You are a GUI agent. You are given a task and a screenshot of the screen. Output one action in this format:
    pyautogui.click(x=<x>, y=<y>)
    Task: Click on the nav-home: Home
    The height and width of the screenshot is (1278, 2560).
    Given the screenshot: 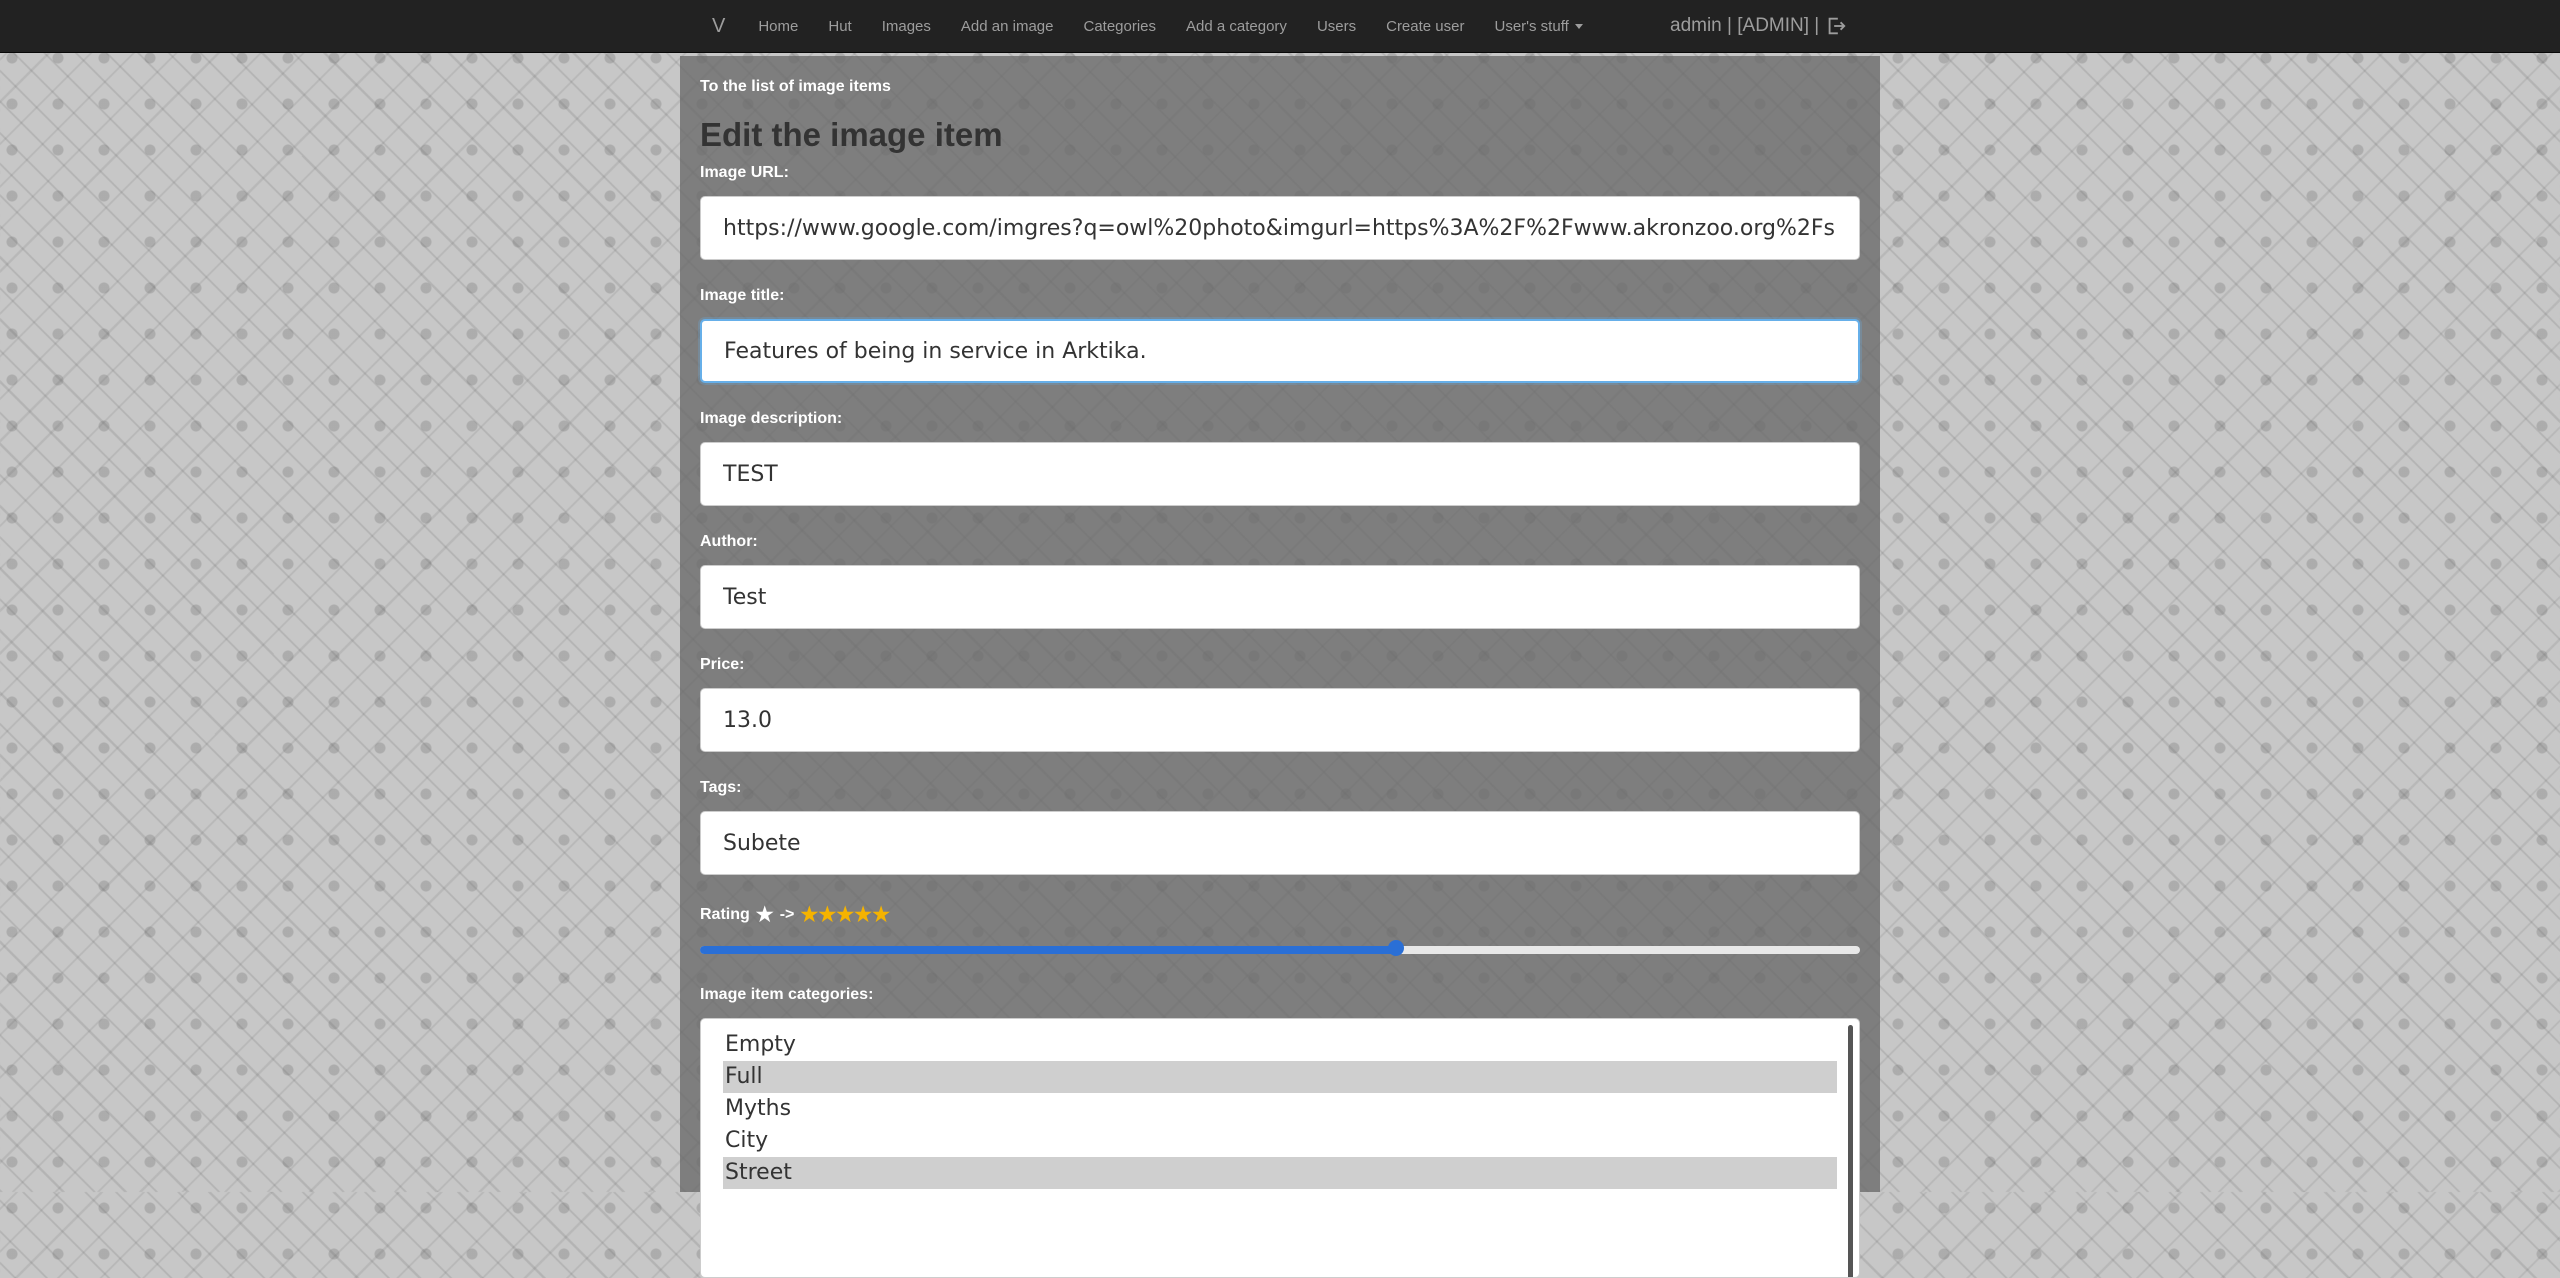 What is the action you would take?
    pyautogui.click(x=778, y=26)
    